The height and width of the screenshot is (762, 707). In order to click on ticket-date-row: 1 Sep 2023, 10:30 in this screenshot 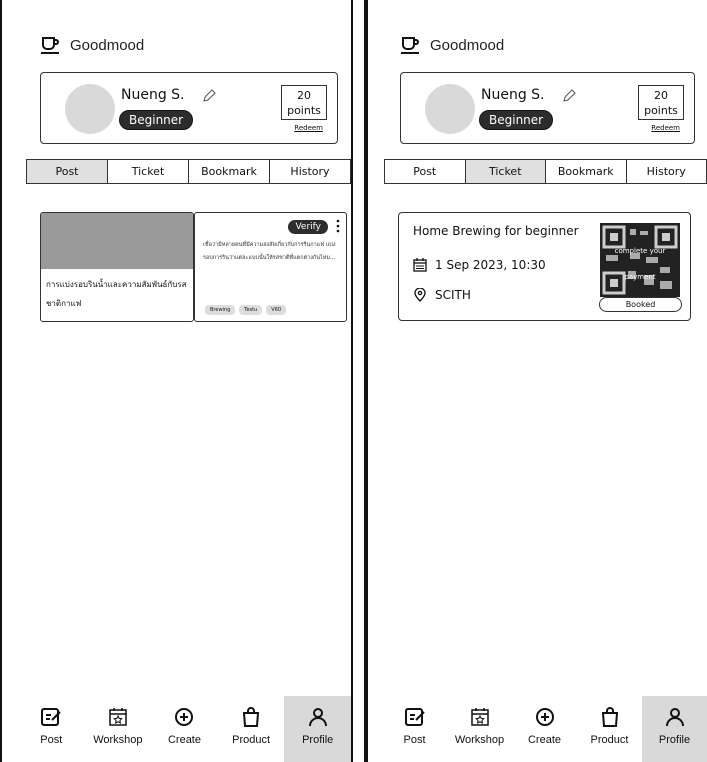, I will do `click(479, 265)`.